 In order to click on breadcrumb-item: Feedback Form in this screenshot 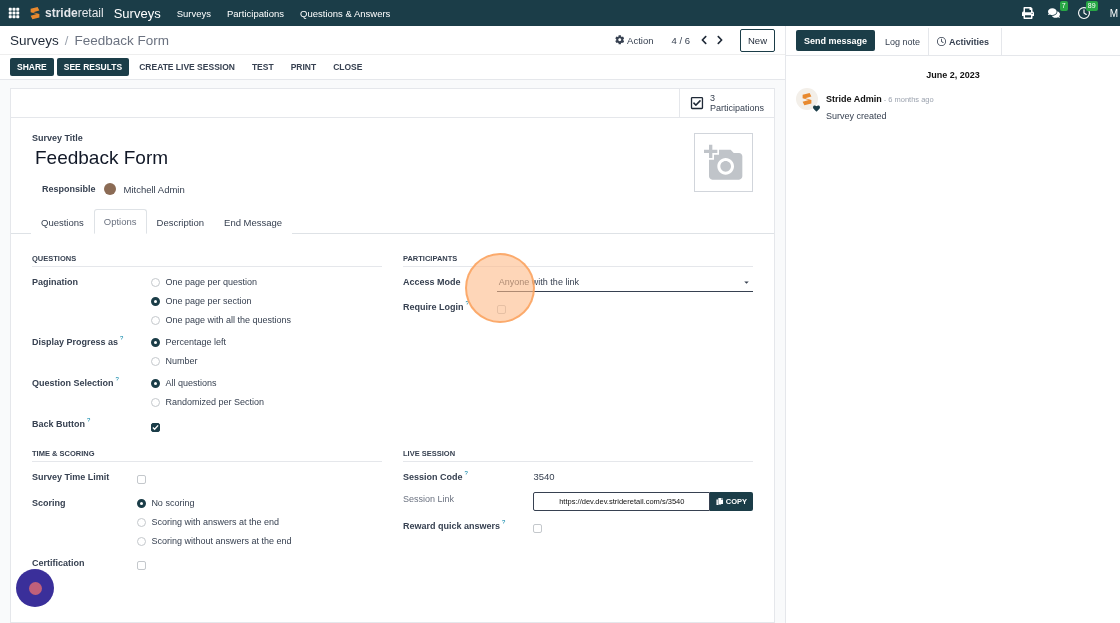, I will do `click(121, 40)`.